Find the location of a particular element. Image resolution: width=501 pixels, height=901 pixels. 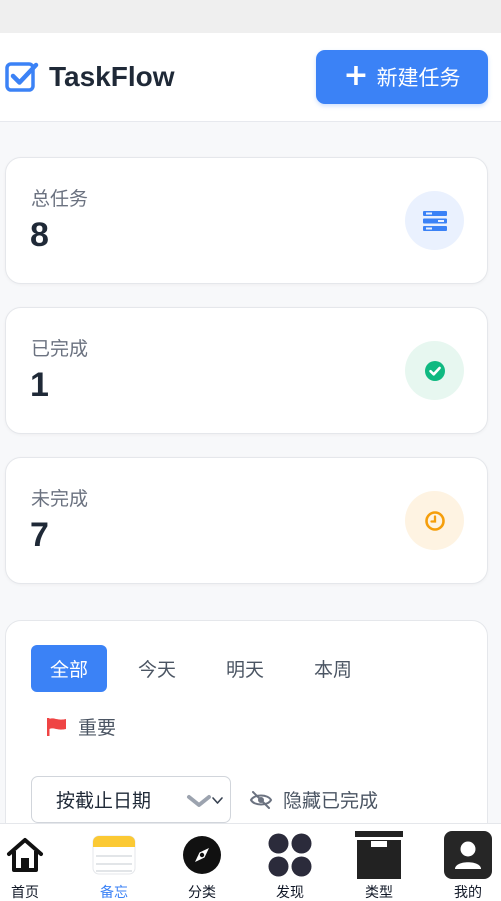

hide-completed-toggle: 隐藏已完成 is located at coordinates (313, 799).